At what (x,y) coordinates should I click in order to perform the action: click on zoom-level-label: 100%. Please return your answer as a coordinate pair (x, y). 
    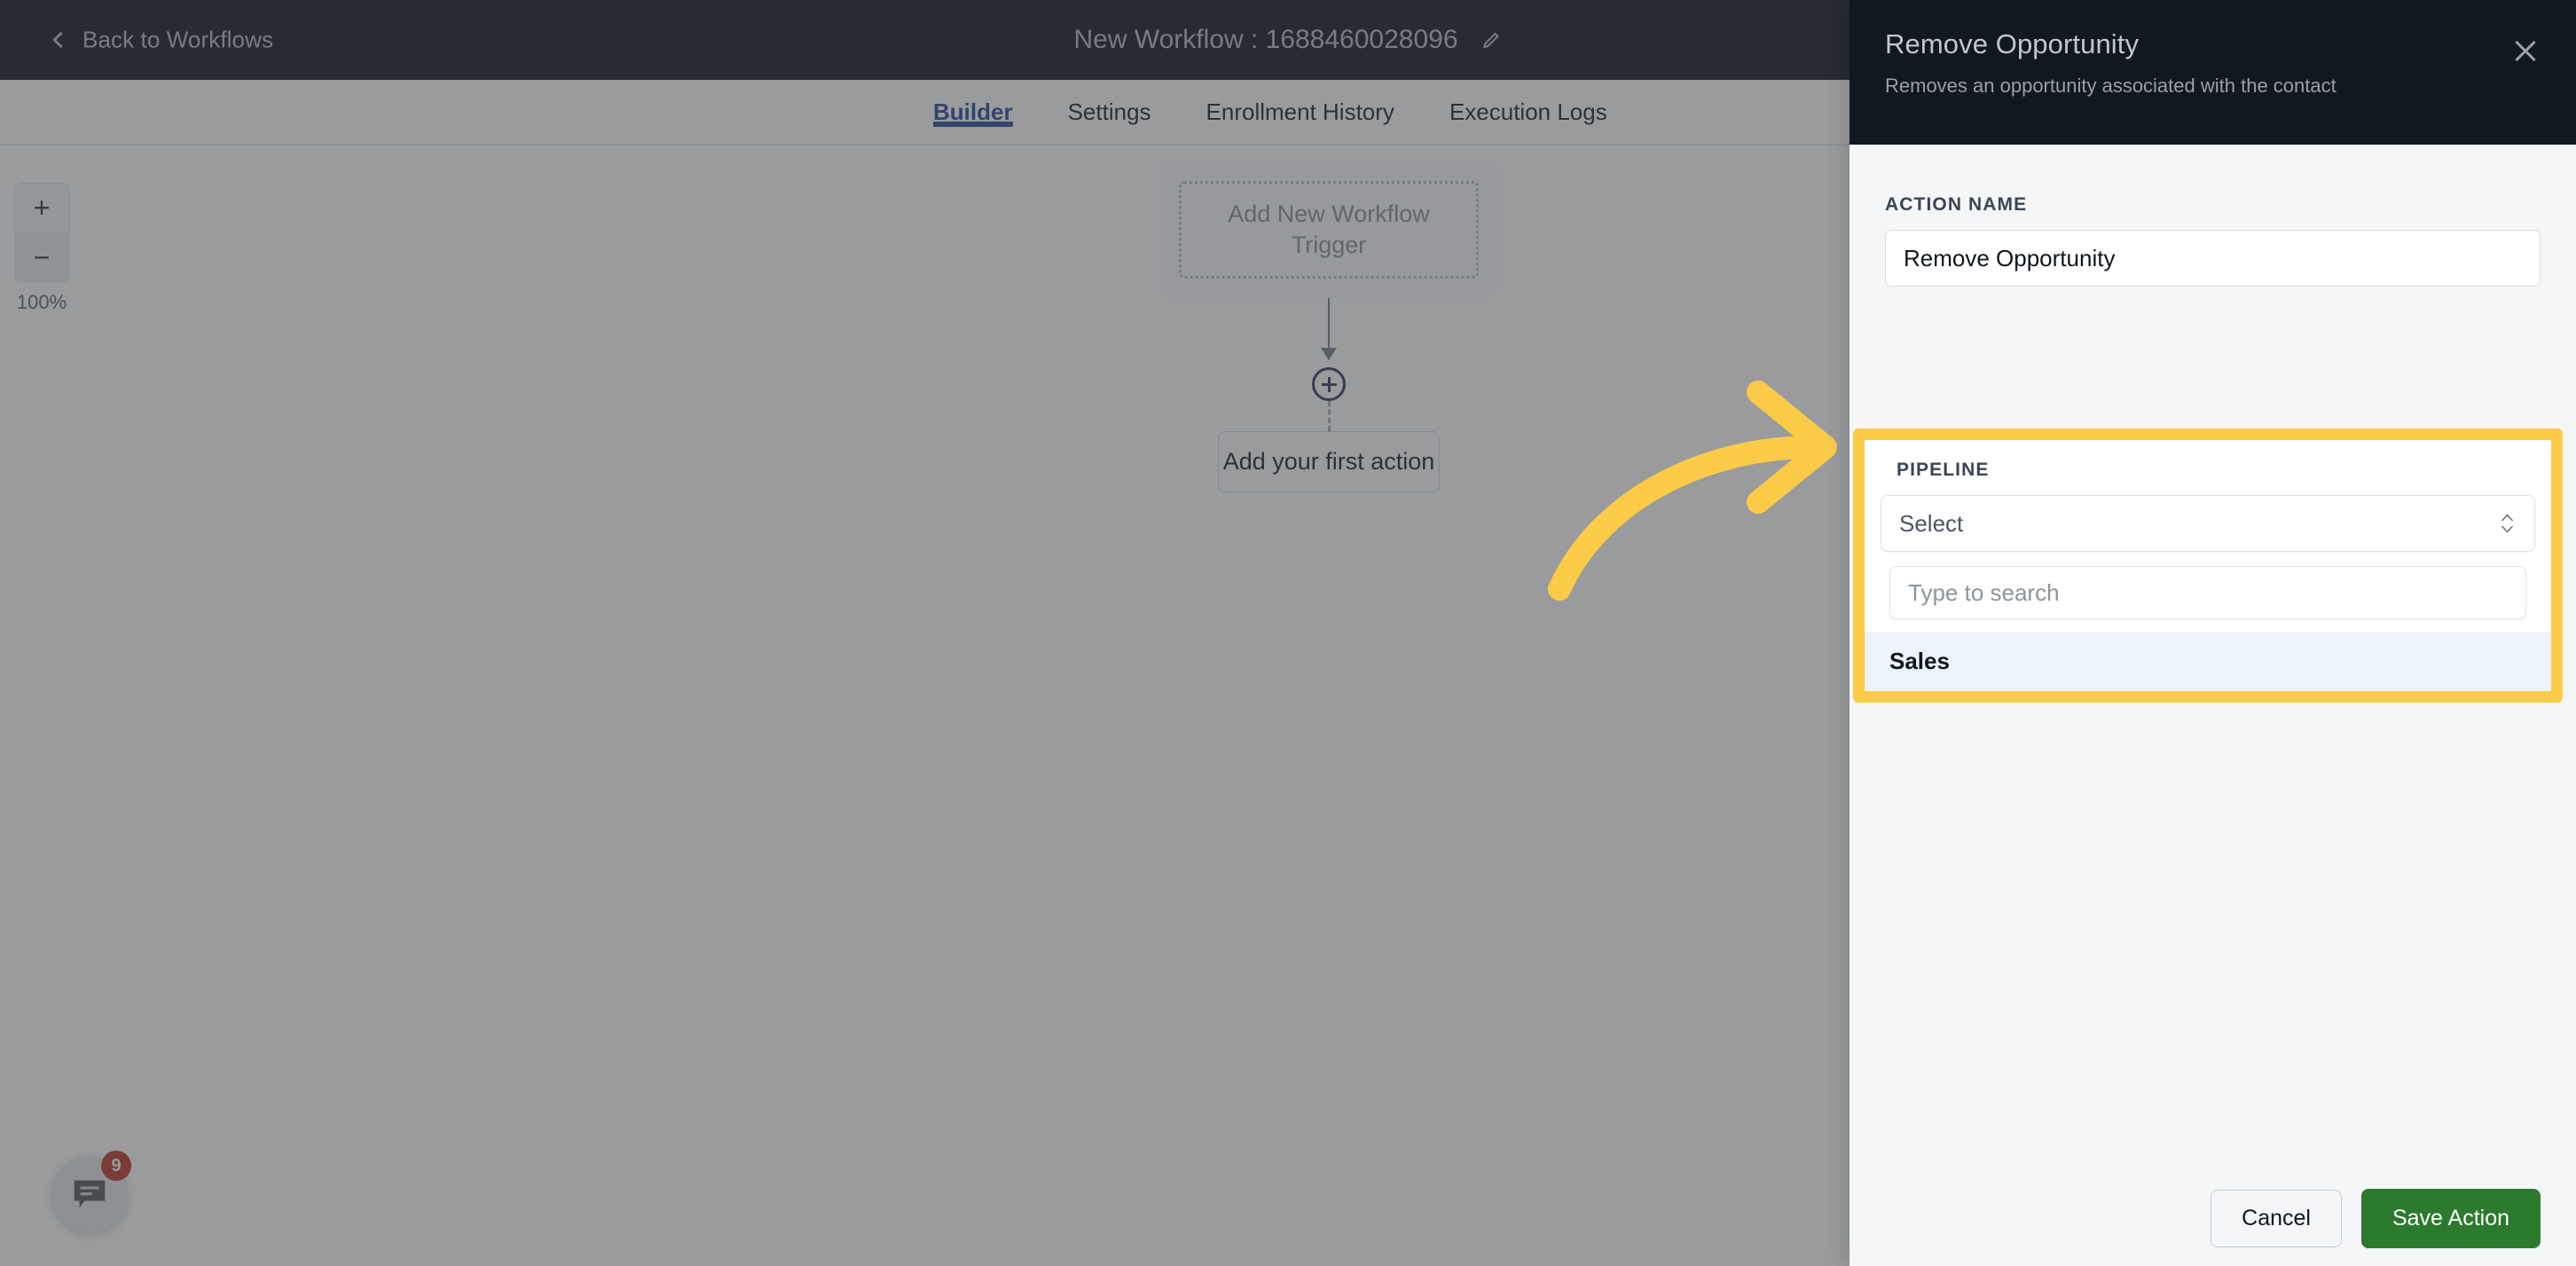
    Looking at the image, I should click on (41, 302).